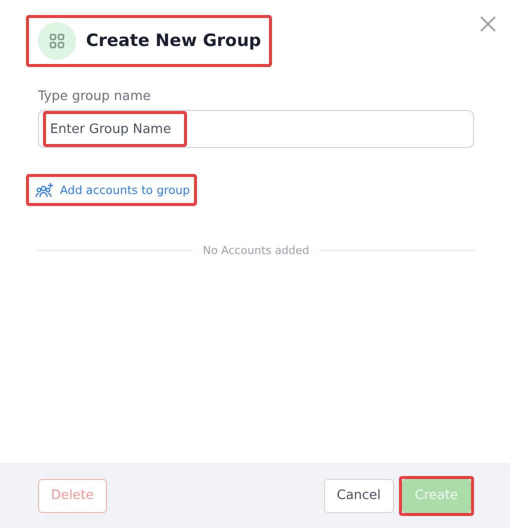 Image resolution: width=510 pixels, height=528 pixels. What do you see at coordinates (112, 190) in the screenshot?
I see `add-accounts-link: Add accounts to group` at bounding box center [112, 190].